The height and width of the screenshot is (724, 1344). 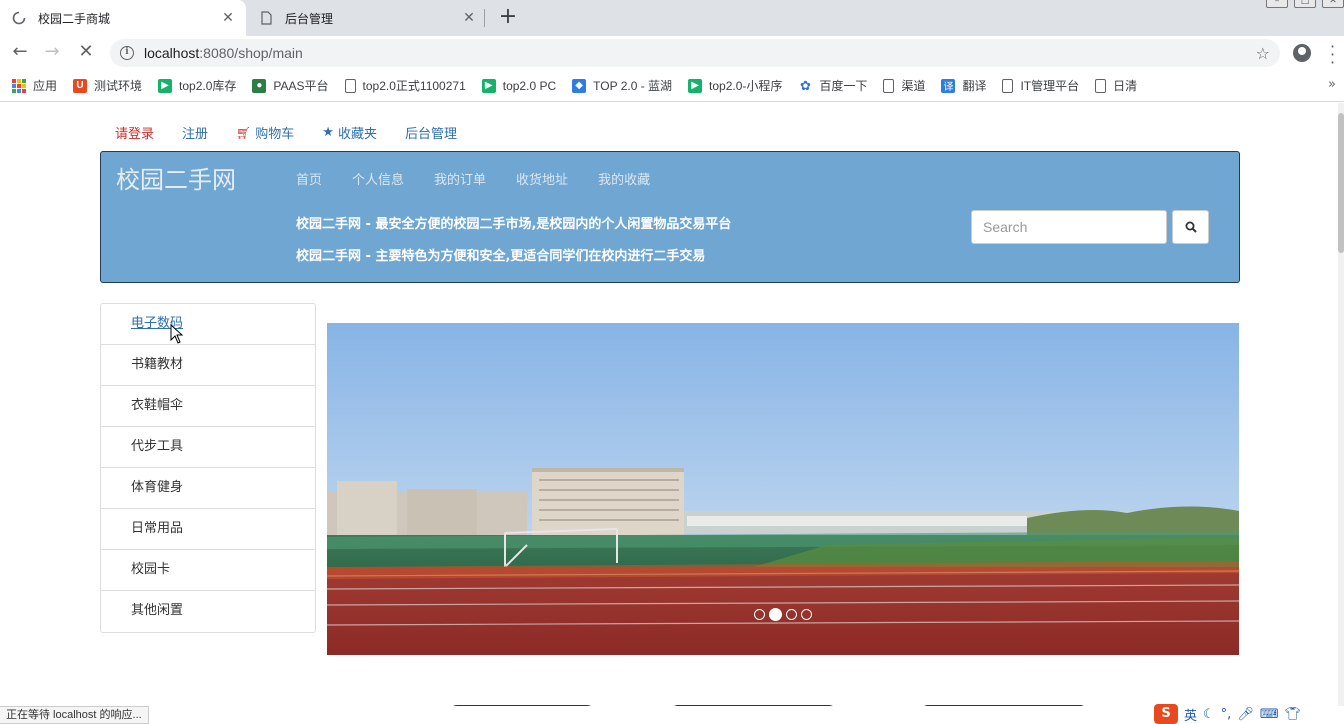 I want to click on ime-toolbar: S 英 ☾ °, 🎤︎ ⌨ 👕︎, so click(x=1227, y=714).